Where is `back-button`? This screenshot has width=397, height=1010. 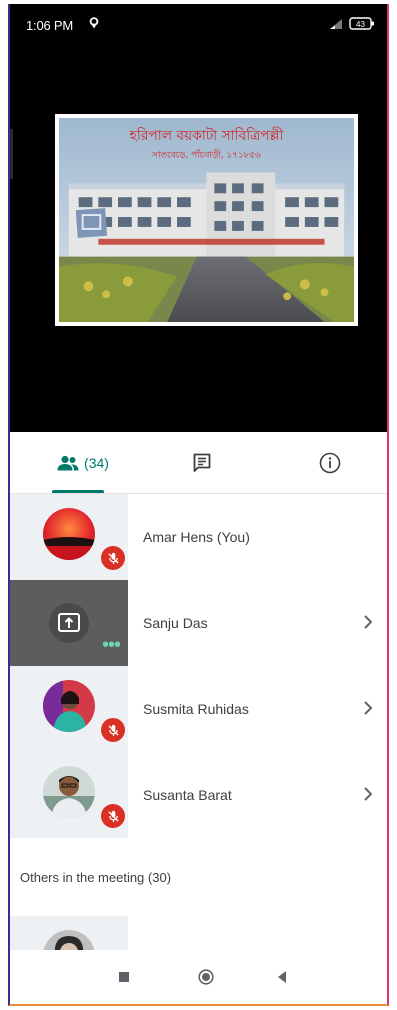 back-button is located at coordinates (282, 977).